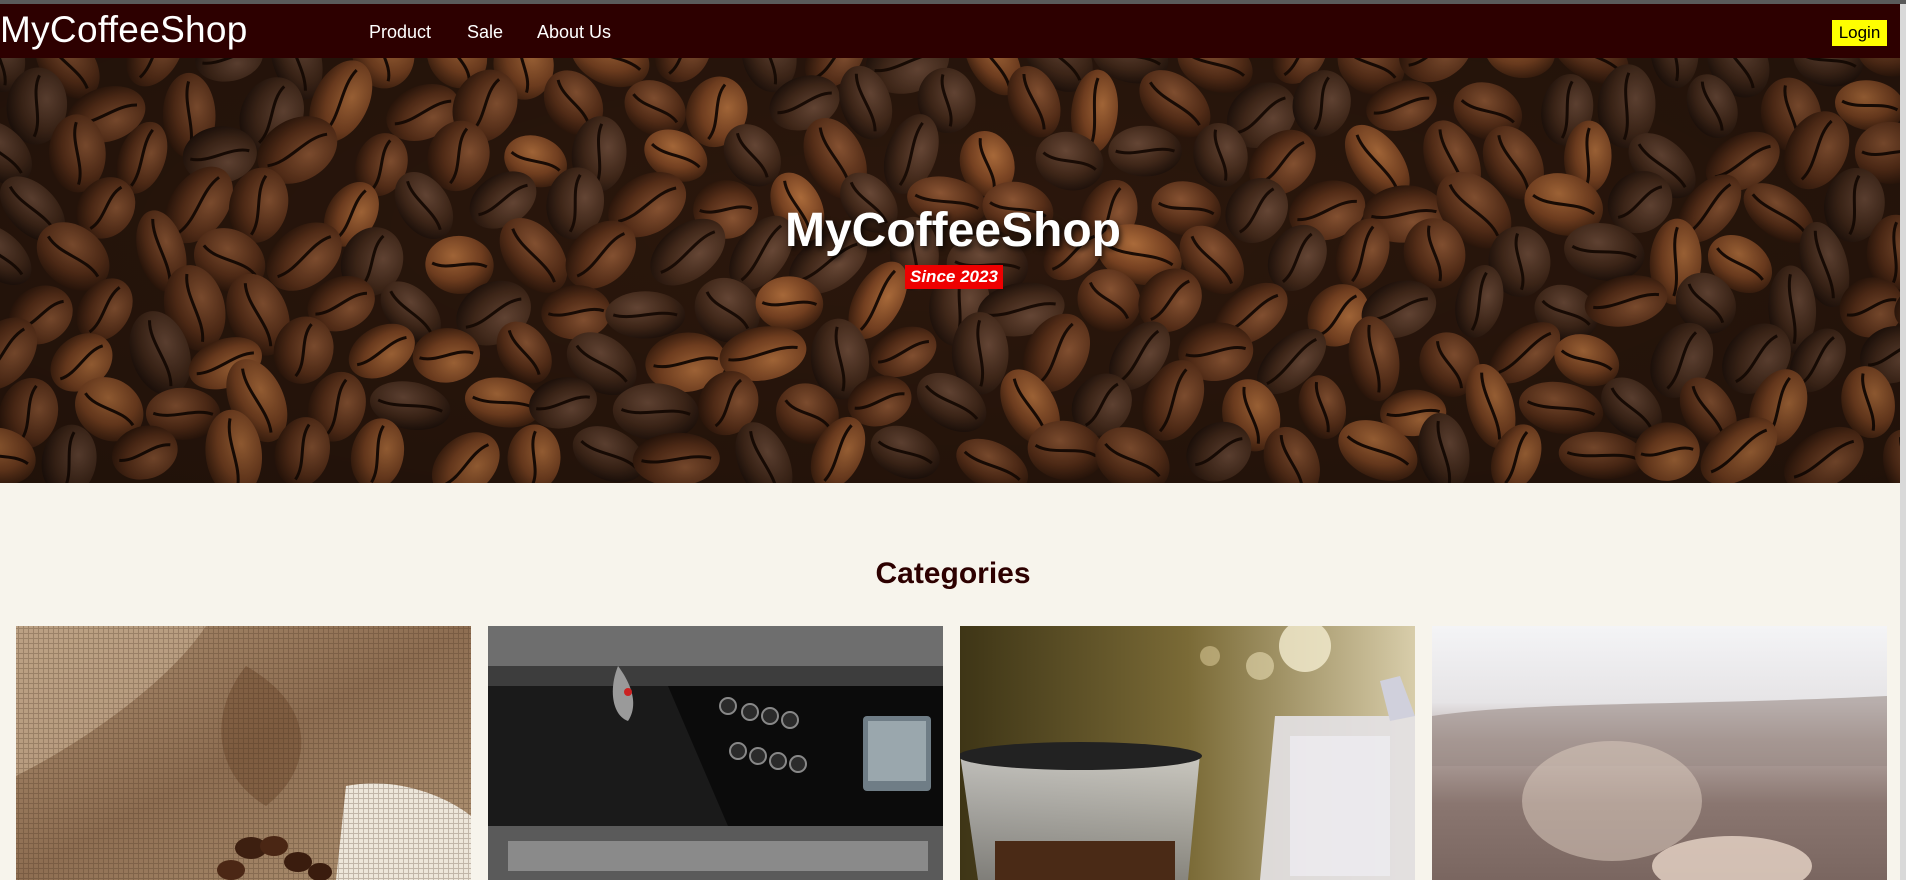 The image size is (1906, 880). What do you see at coordinates (400, 32) in the screenshot?
I see `nav-link-product: Product` at bounding box center [400, 32].